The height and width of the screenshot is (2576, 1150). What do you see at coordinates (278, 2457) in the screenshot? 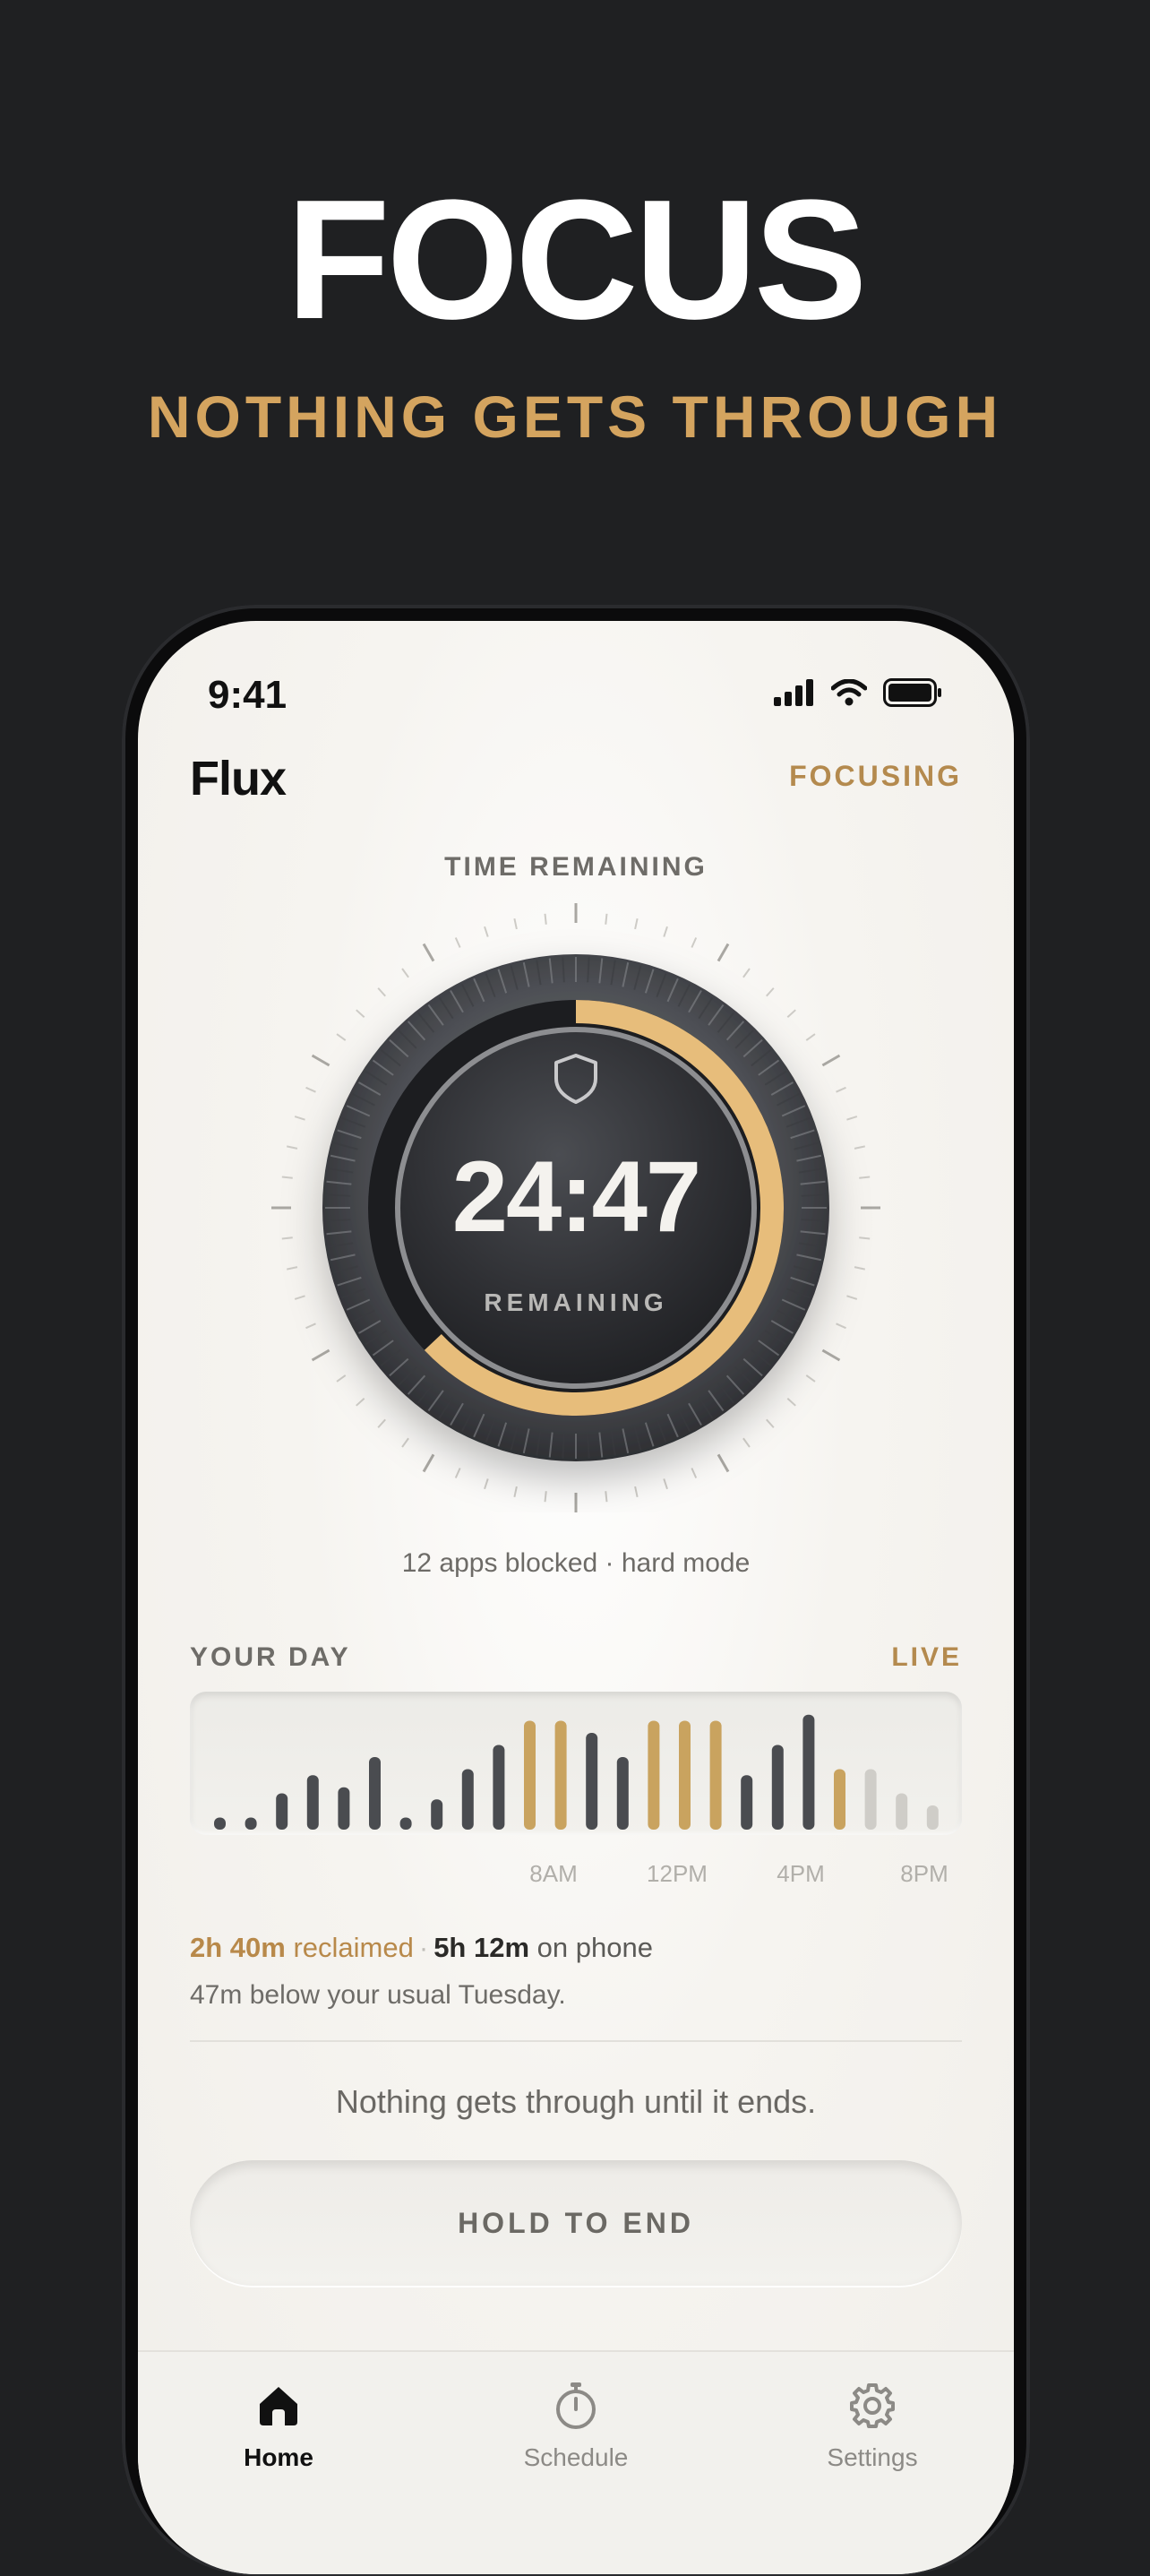
I see `tab-label: Home` at bounding box center [278, 2457].